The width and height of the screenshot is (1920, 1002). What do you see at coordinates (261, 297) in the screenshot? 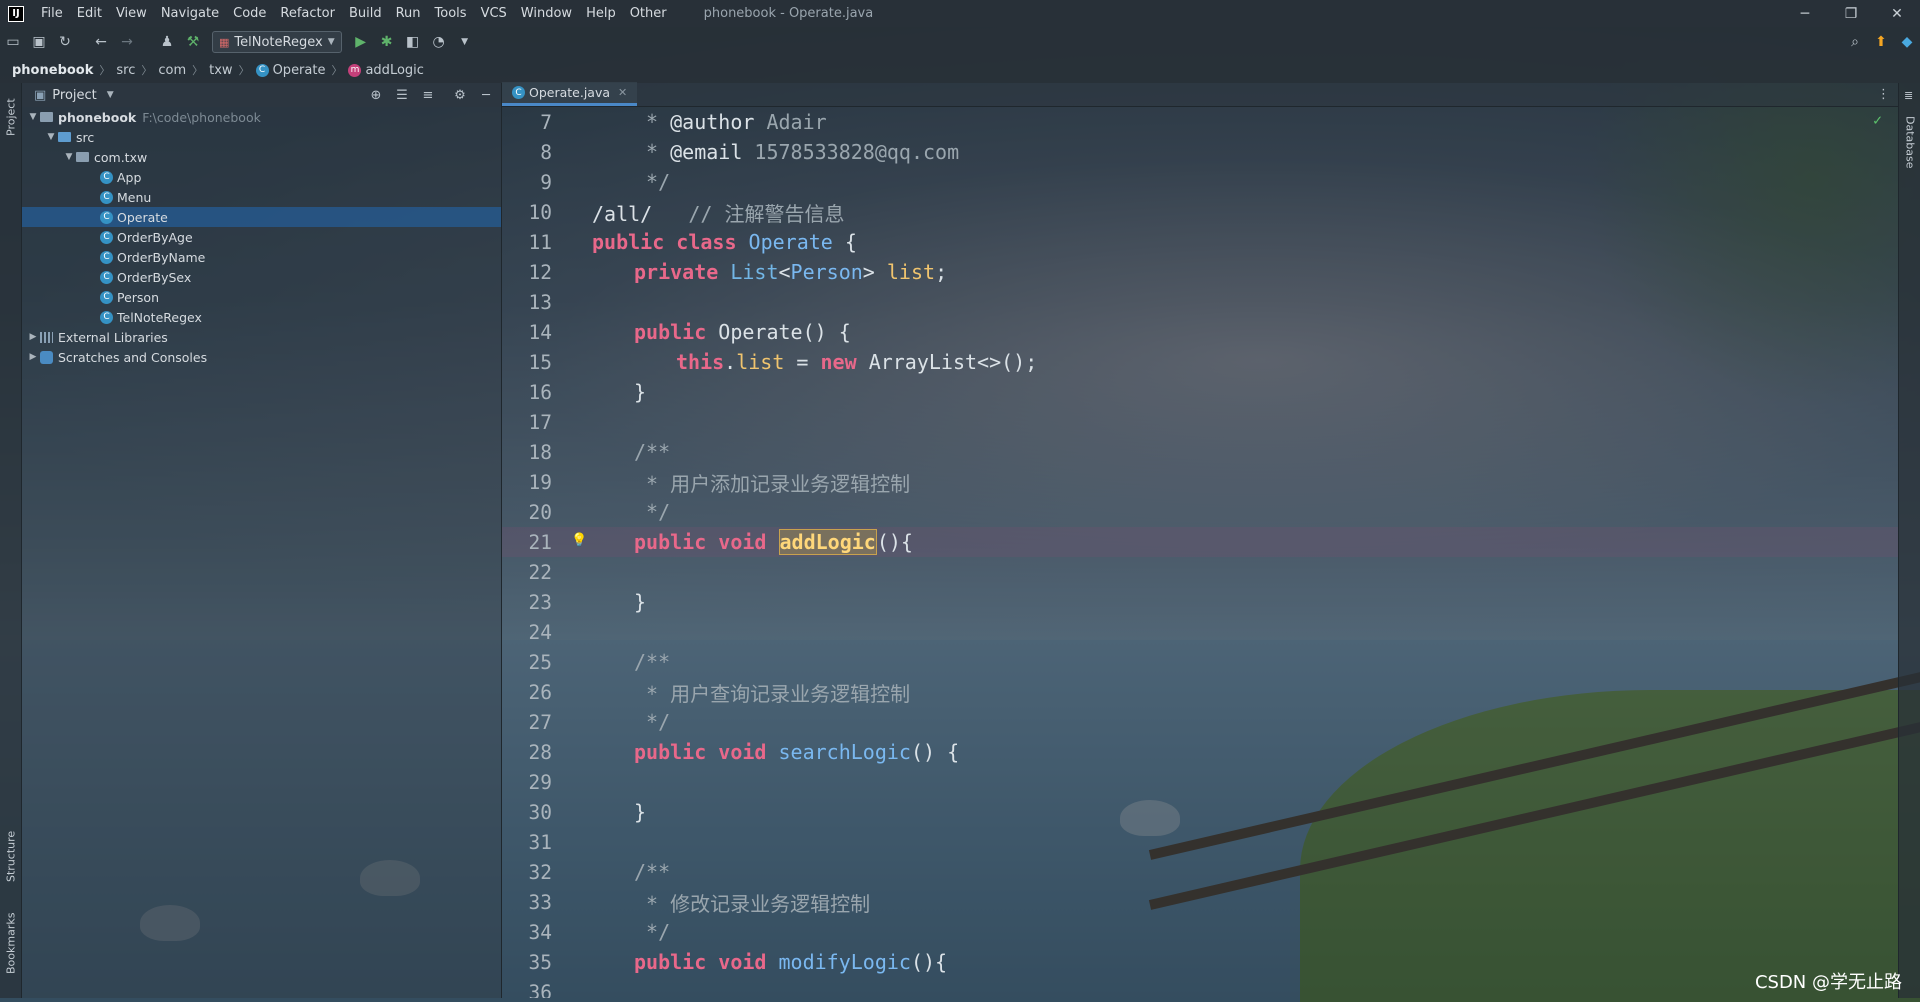
I see `tree-node-class: C Person` at bounding box center [261, 297].